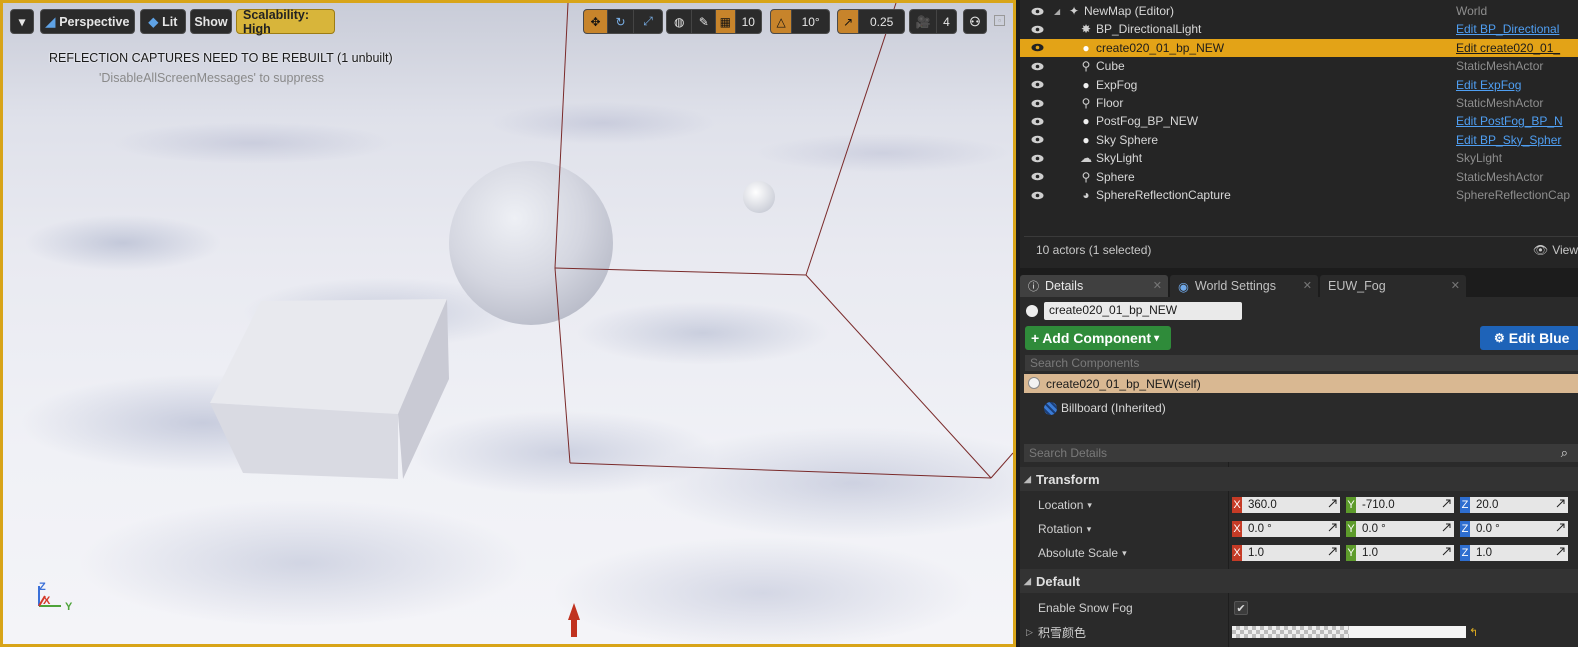 This screenshot has height=647, width=1578. Describe the element at coordinates (1299, 177) in the screenshot. I see `outliner-row: ⚲ Sphere StaticMeshActor` at that location.